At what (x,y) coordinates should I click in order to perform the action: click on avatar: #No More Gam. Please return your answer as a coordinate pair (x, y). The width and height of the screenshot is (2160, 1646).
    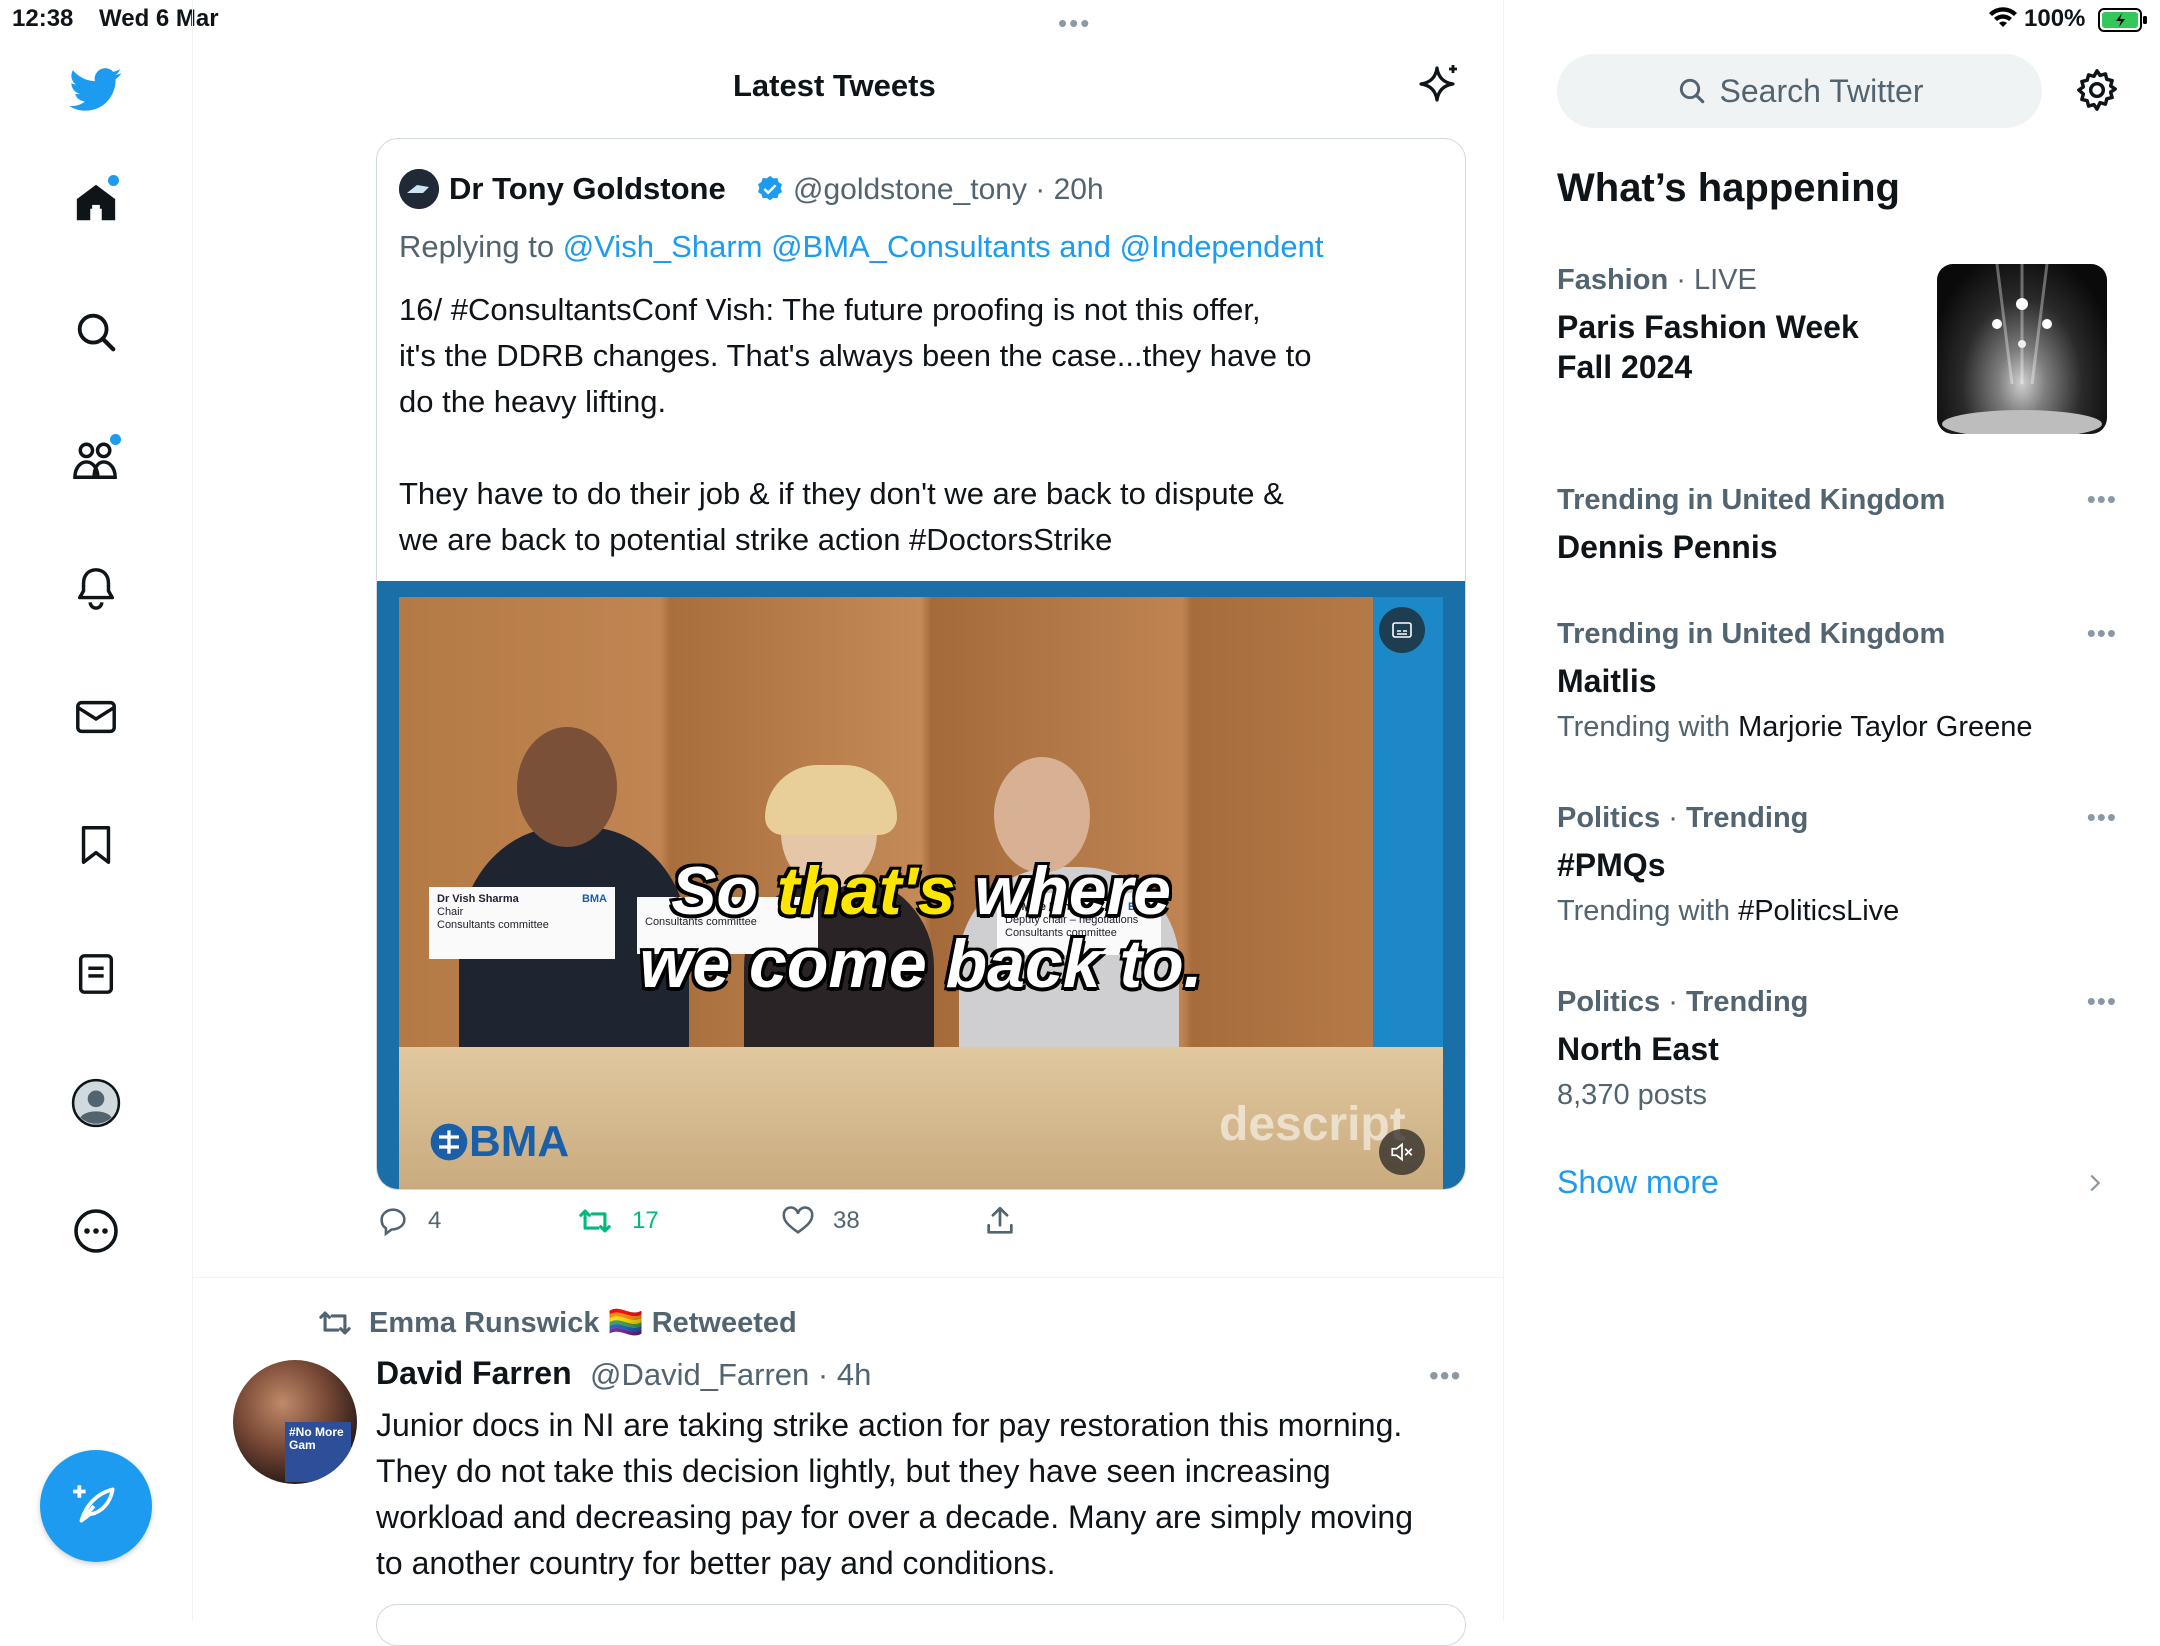
    Looking at the image, I should click on (295, 1422).